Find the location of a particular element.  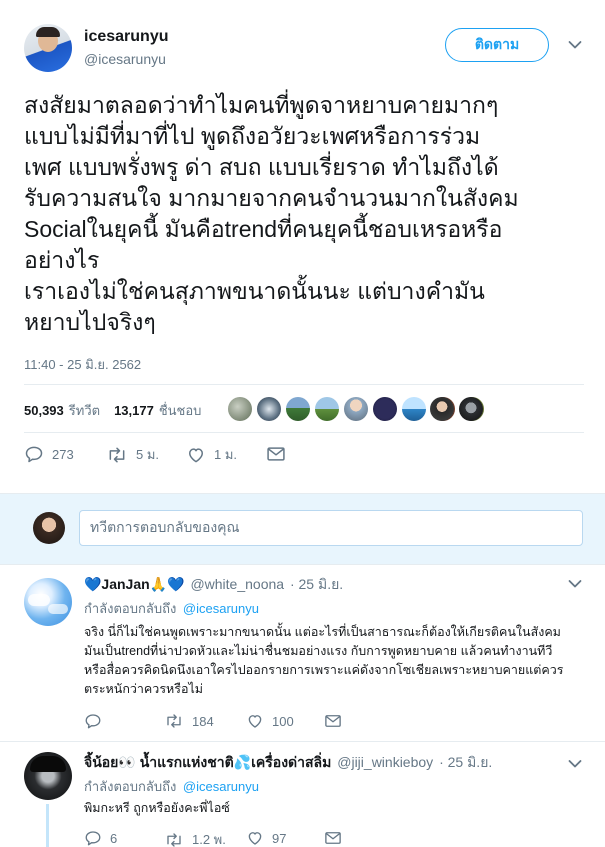

reply-text: พิมกะหรี ถูกหรือยังคะพี่ไอซ์ is located at coordinates (157, 808).